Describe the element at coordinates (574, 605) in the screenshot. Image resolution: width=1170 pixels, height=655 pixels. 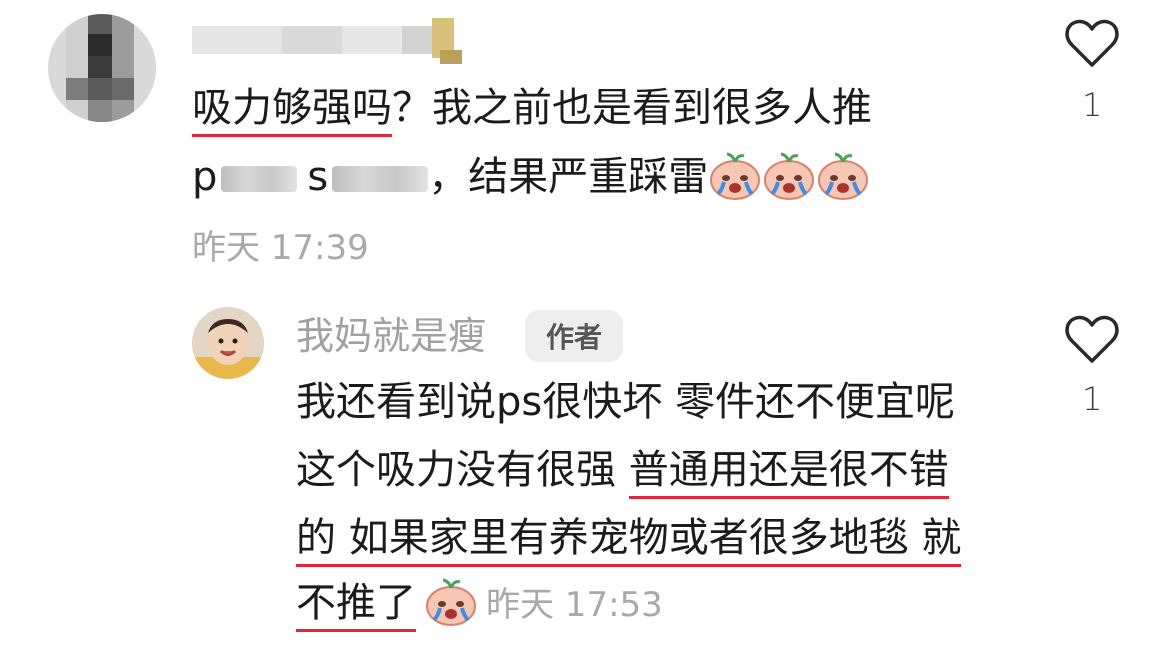
I see `reply-timestamp: 昨天 17:53` at that location.